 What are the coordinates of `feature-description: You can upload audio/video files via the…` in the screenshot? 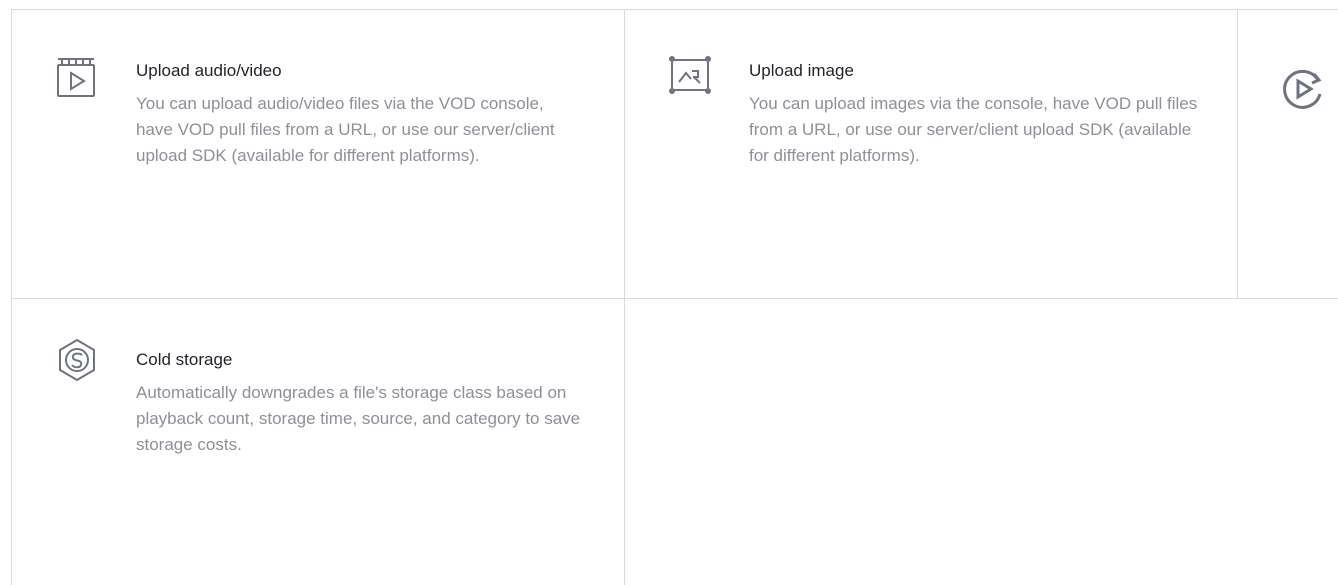 It's located at (345, 129).